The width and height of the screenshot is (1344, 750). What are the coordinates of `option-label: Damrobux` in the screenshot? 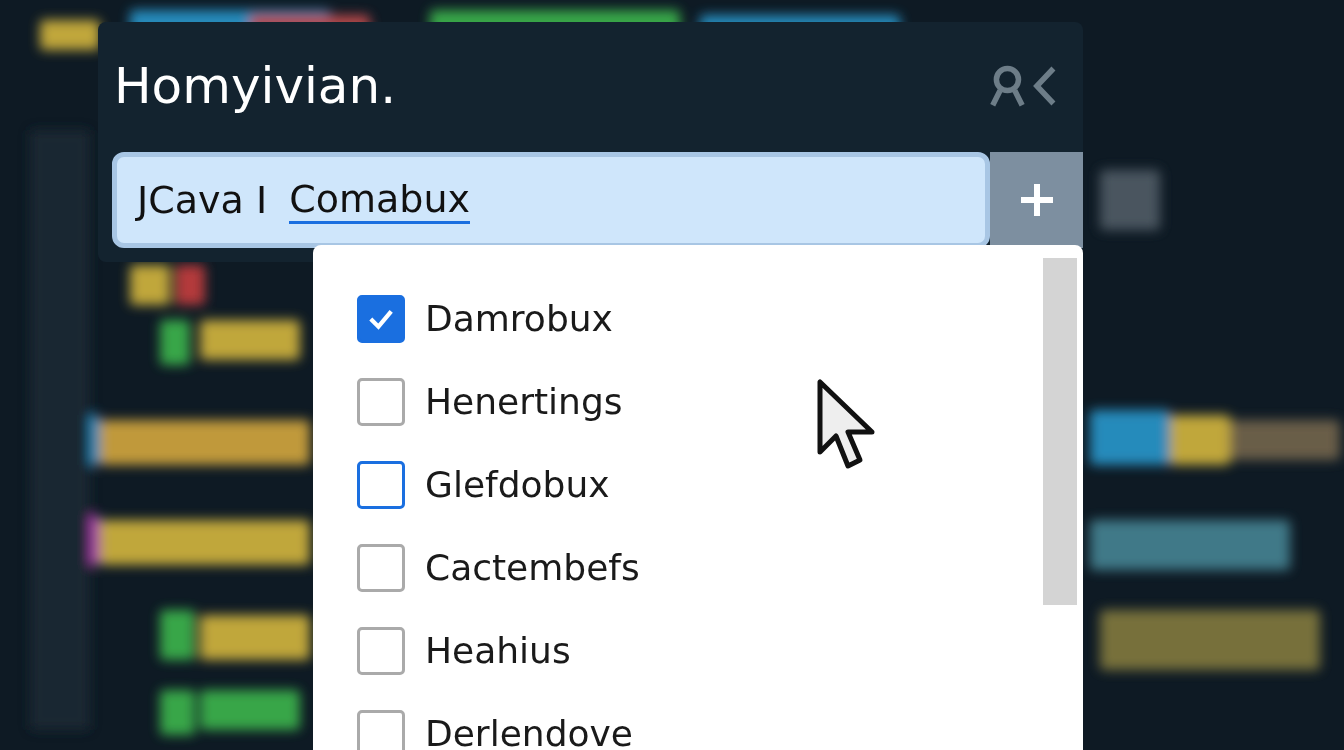 It's located at (519, 318).